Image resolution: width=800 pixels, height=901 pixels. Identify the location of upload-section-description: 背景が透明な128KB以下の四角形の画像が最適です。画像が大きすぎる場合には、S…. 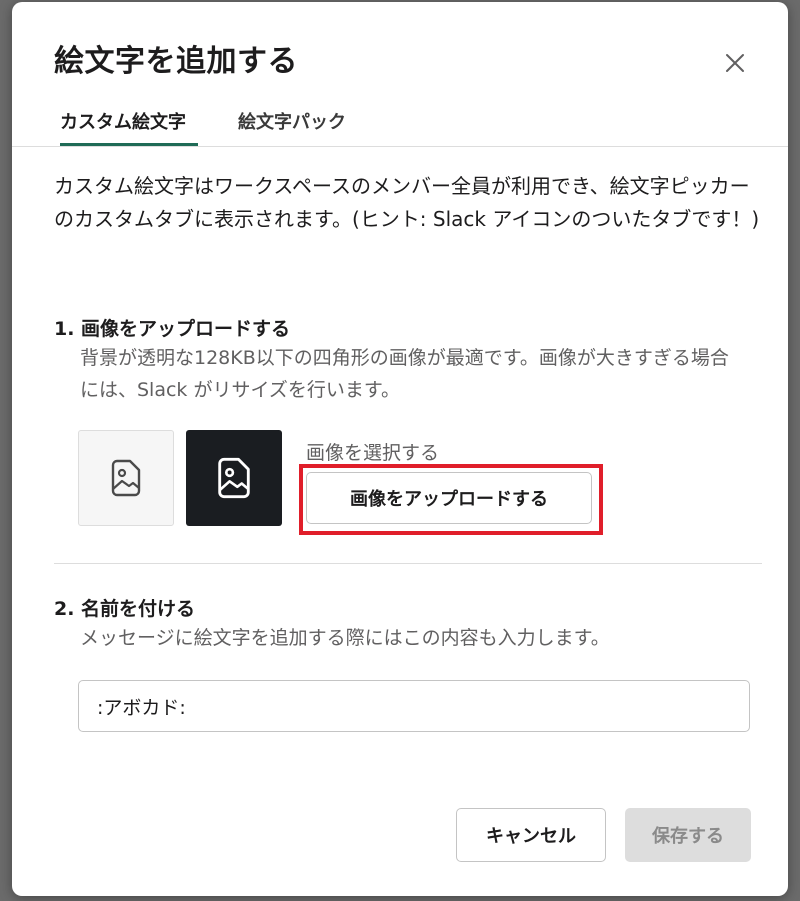
(404, 374).